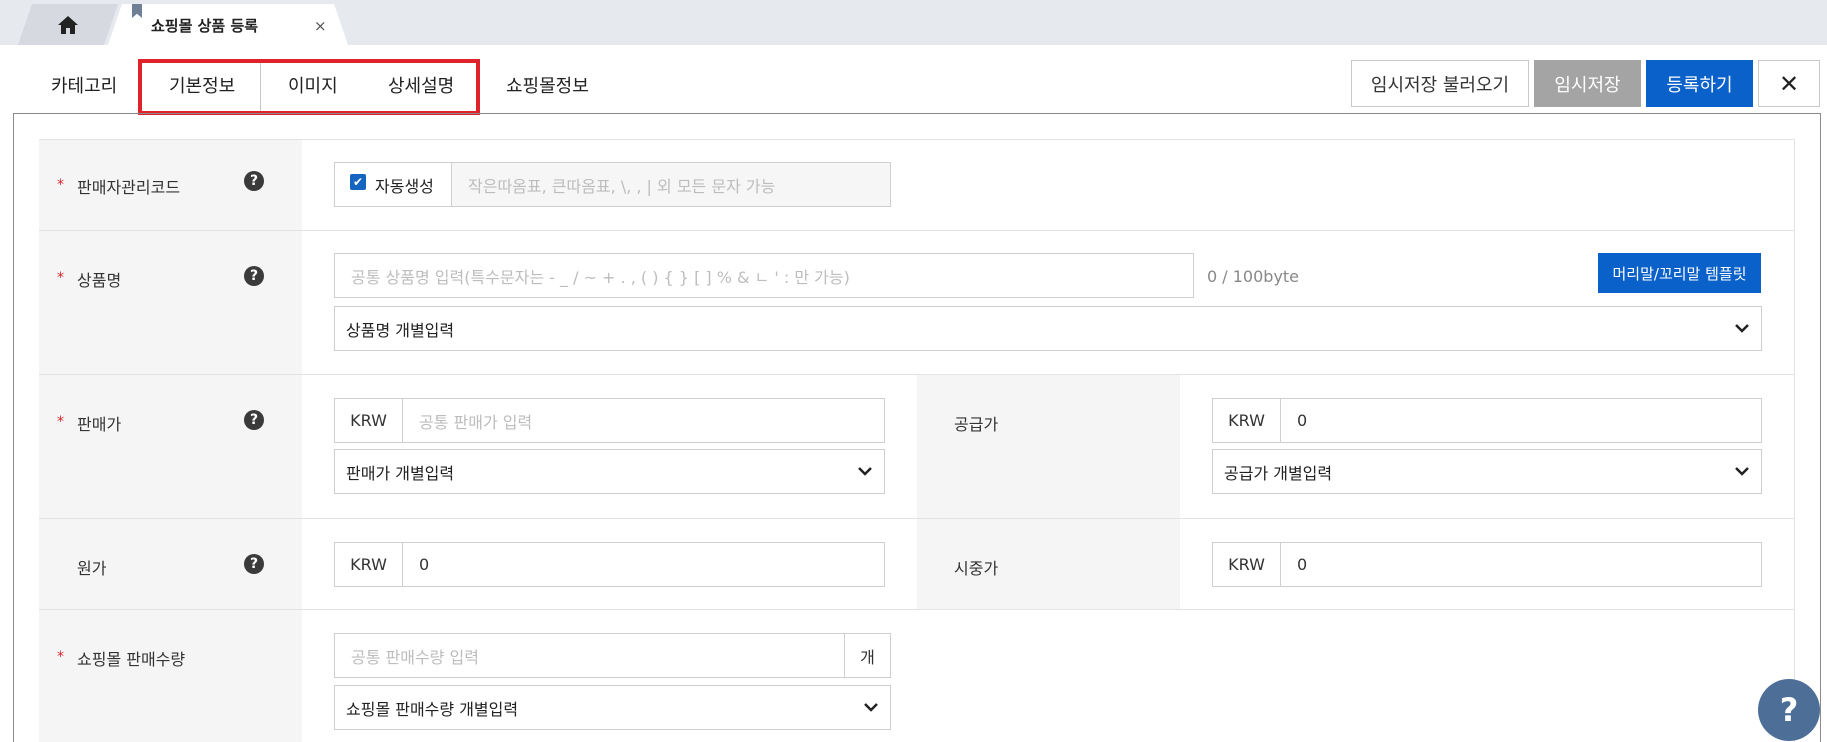 This screenshot has height=742, width=1827. What do you see at coordinates (1521, 564) in the screenshot?
I see `market-price-input: 0` at bounding box center [1521, 564].